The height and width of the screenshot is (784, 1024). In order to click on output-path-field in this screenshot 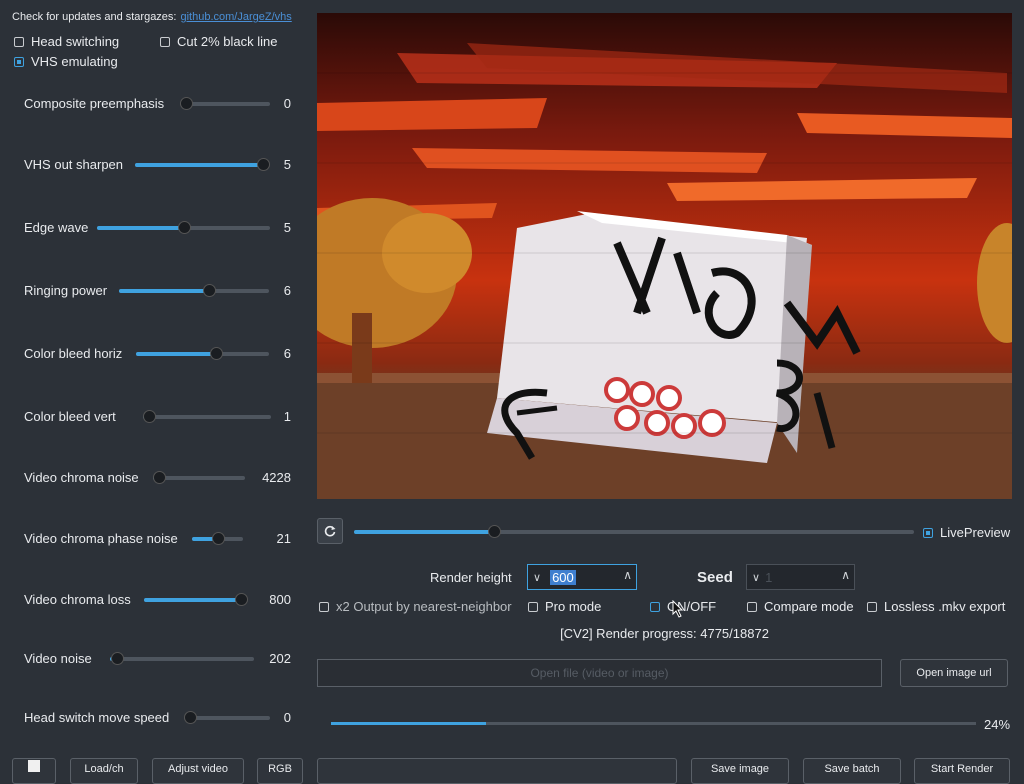, I will do `click(497, 771)`.